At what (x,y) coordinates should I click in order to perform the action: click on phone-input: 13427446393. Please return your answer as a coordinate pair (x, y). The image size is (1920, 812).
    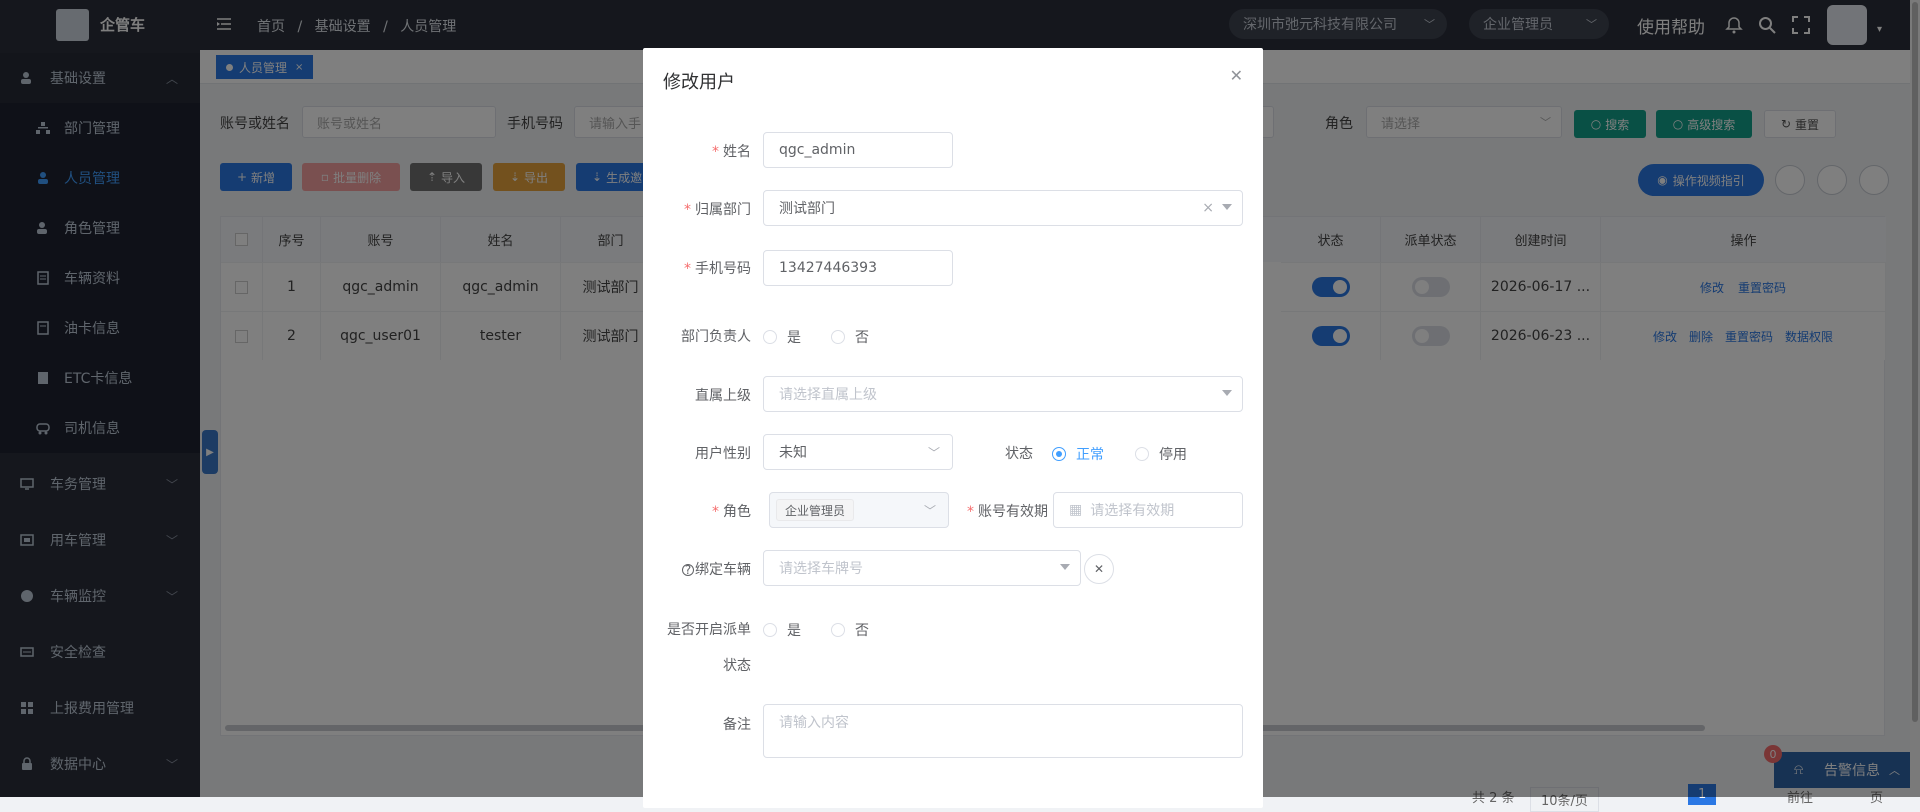
    Looking at the image, I should click on (858, 268).